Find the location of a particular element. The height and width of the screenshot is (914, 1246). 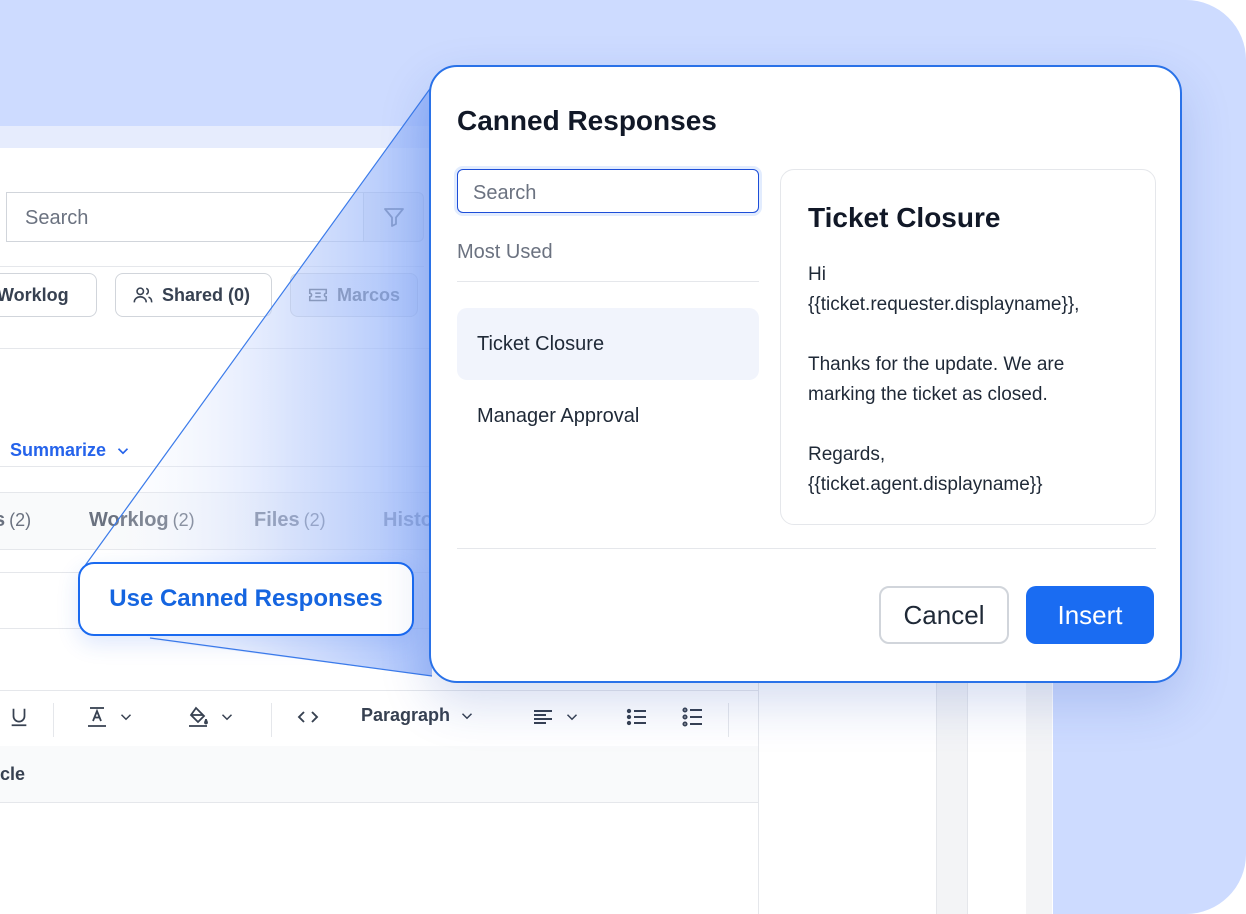

canned-search-input is located at coordinates (608, 193).